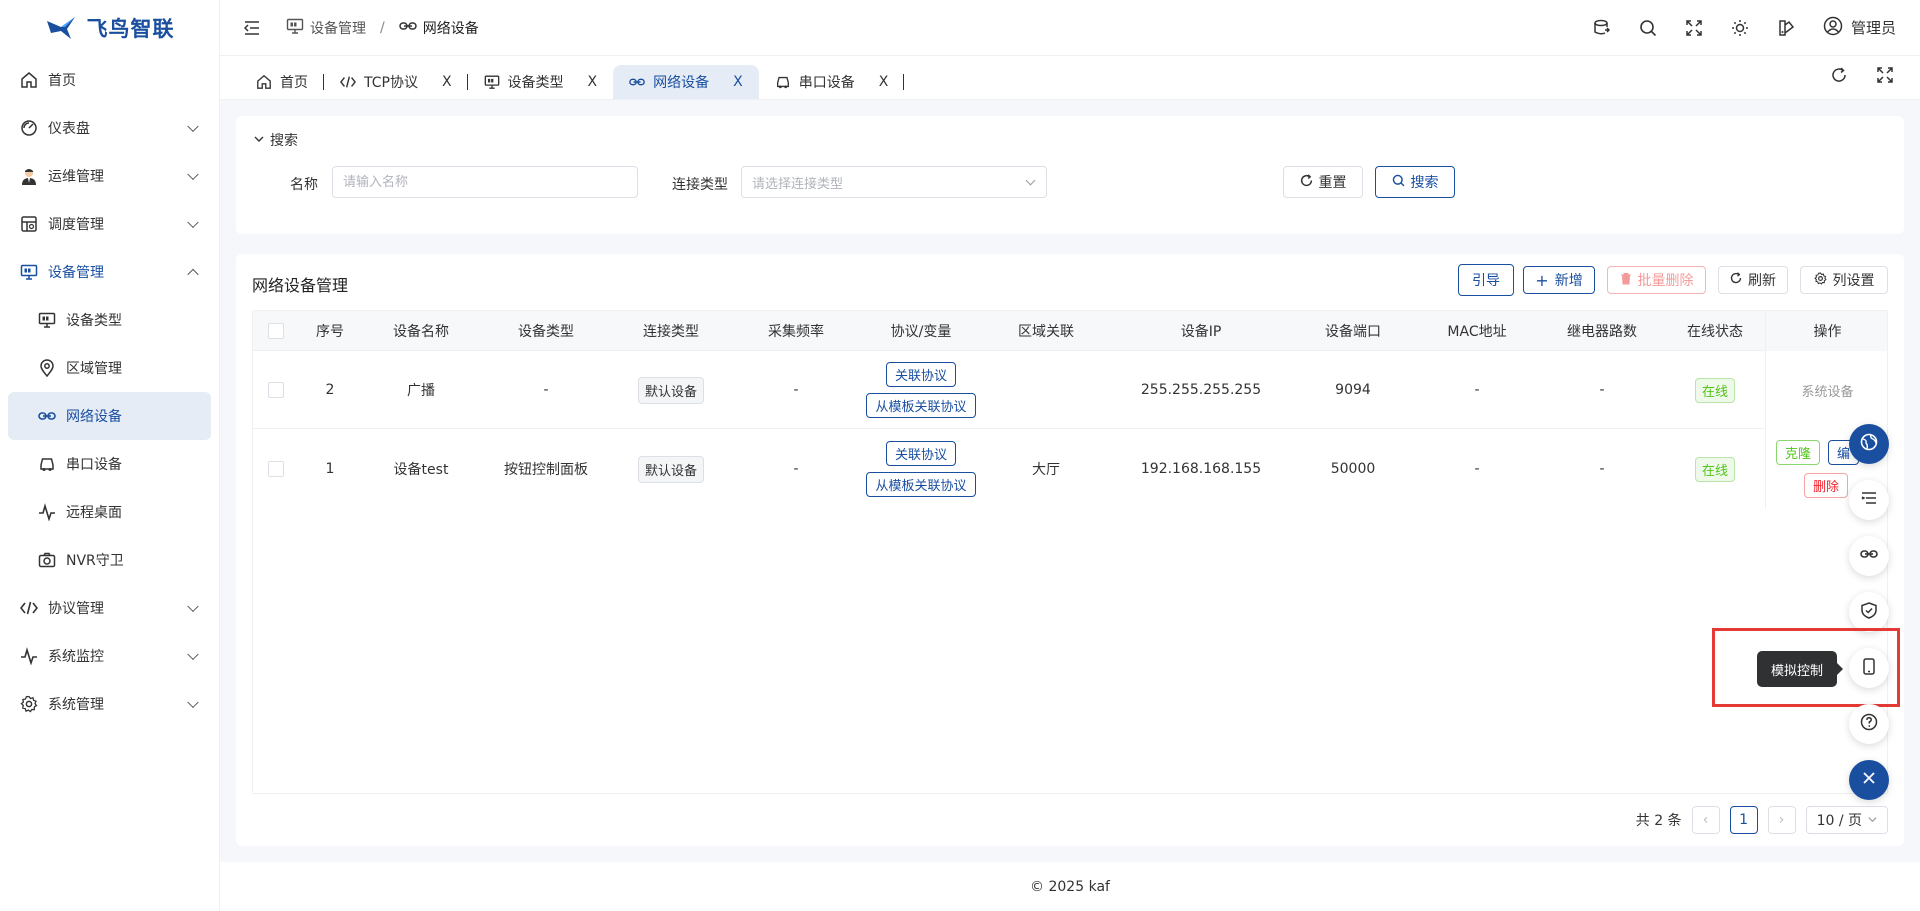 The height and width of the screenshot is (911, 1920). I want to click on logo: 飞鸟智联, so click(109, 28).